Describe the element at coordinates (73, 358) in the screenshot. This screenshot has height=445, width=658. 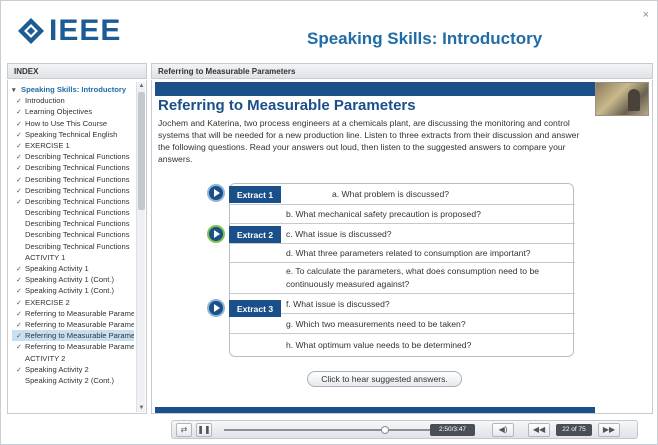
I see `index-item: ACTIVITY 2` at that location.